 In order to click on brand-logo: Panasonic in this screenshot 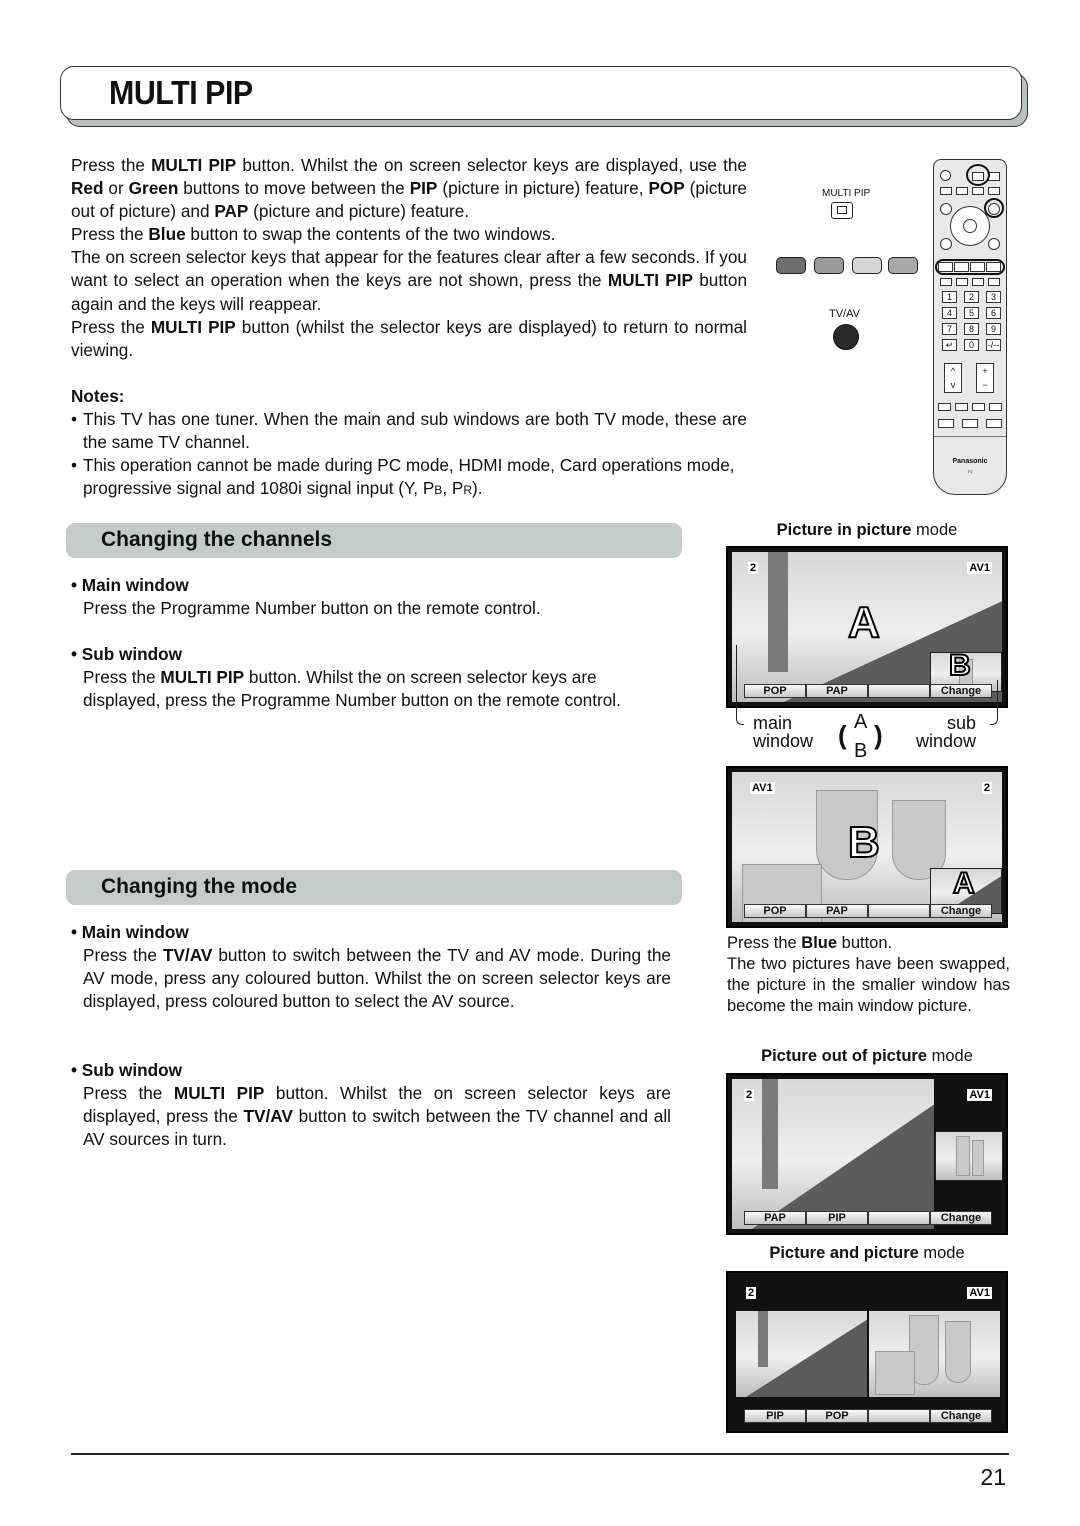, I will do `click(970, 461)`.